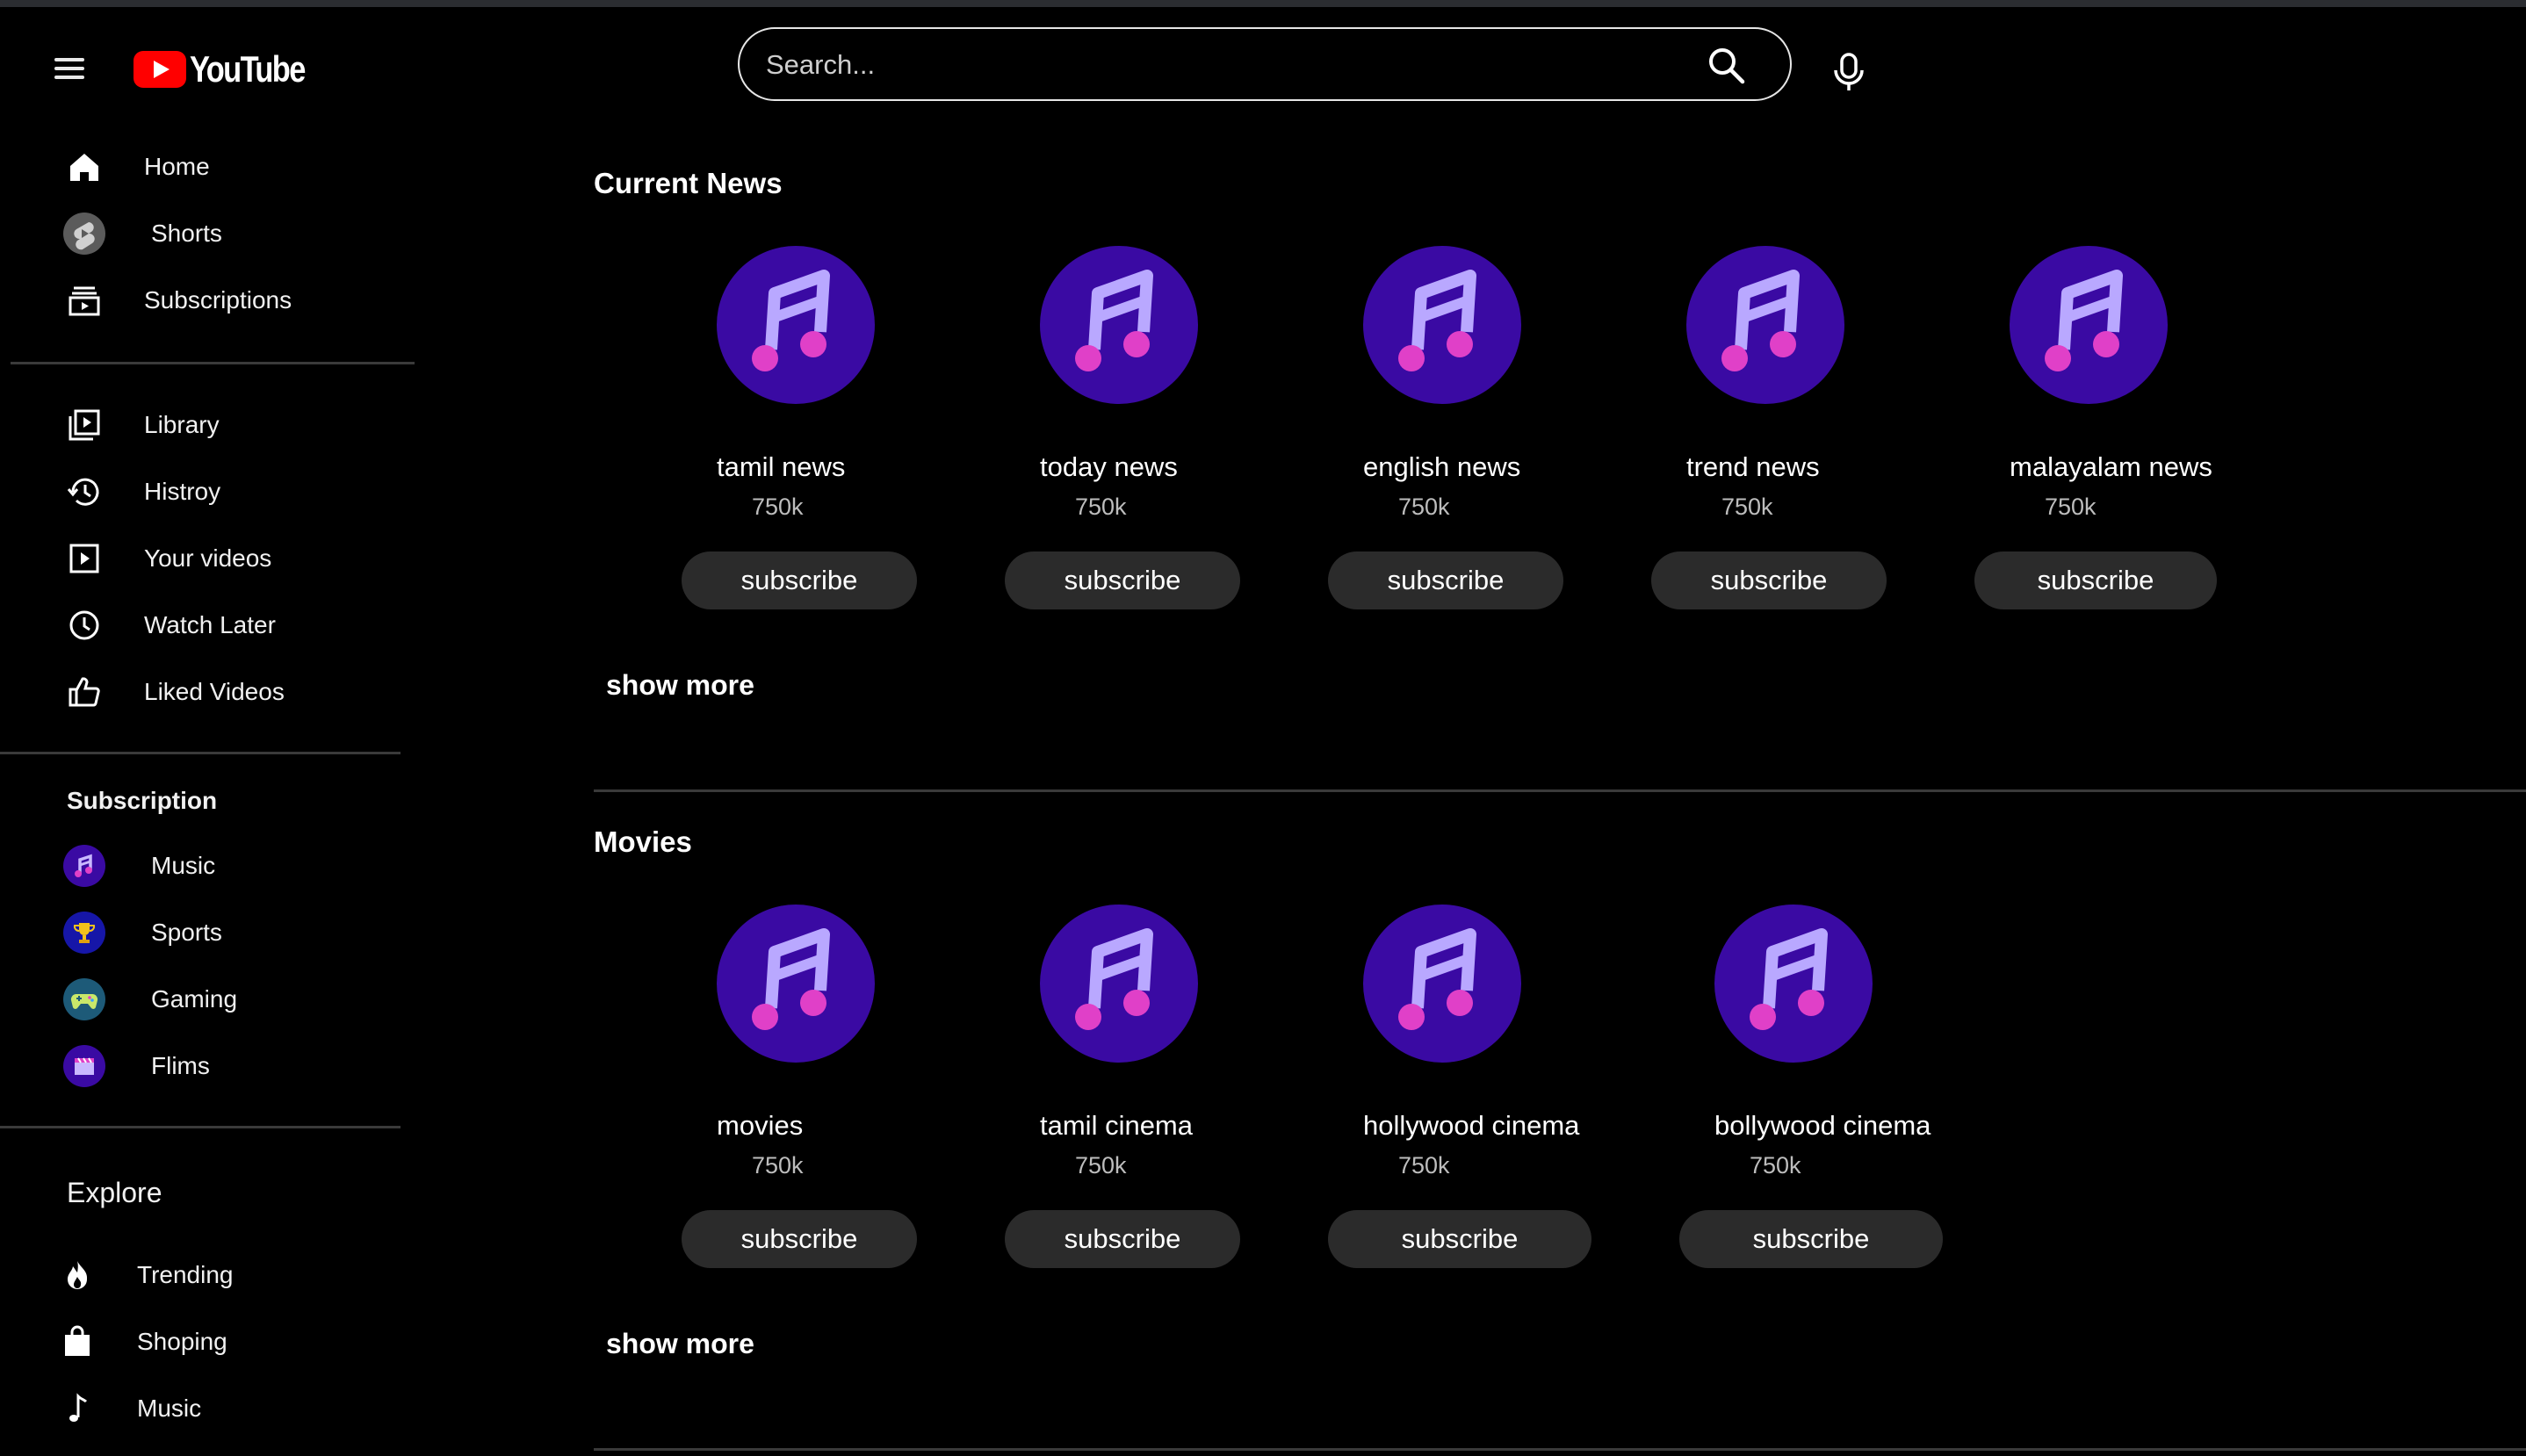 The height and width of the screenshot is (1456, 2526). I want to click on sidebar-item-label: Flims, so click(180, 1065).